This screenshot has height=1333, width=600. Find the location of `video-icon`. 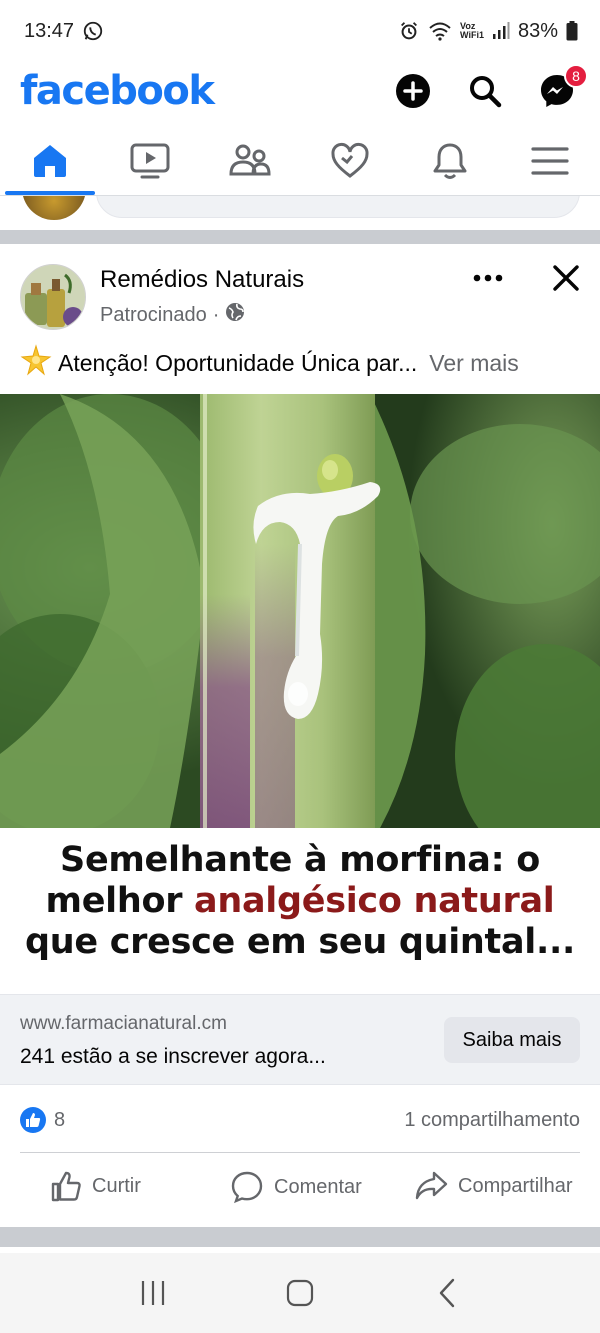

video-icon is located at coordinates (150, 160).